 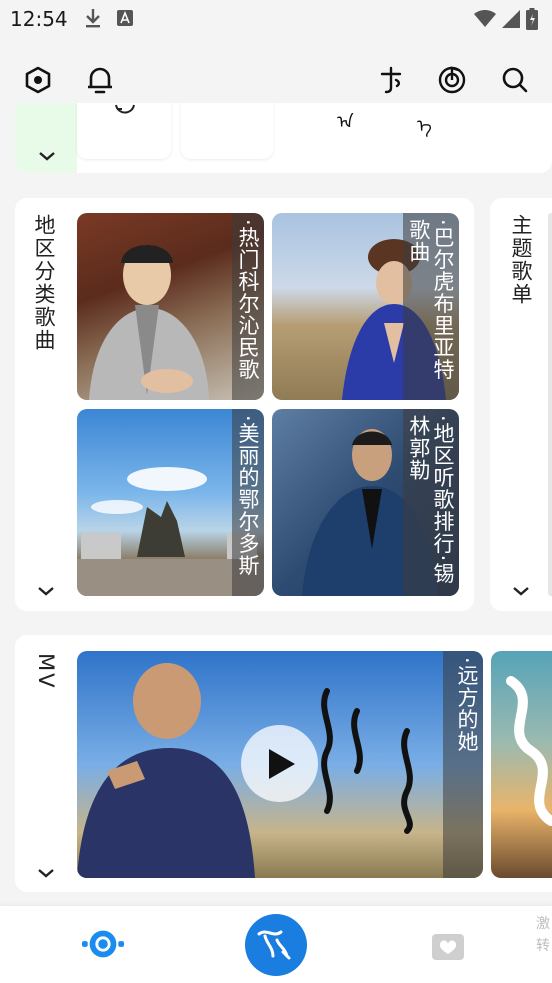 I want to click on playlist-tile-edge, so click(x=550, y=404).